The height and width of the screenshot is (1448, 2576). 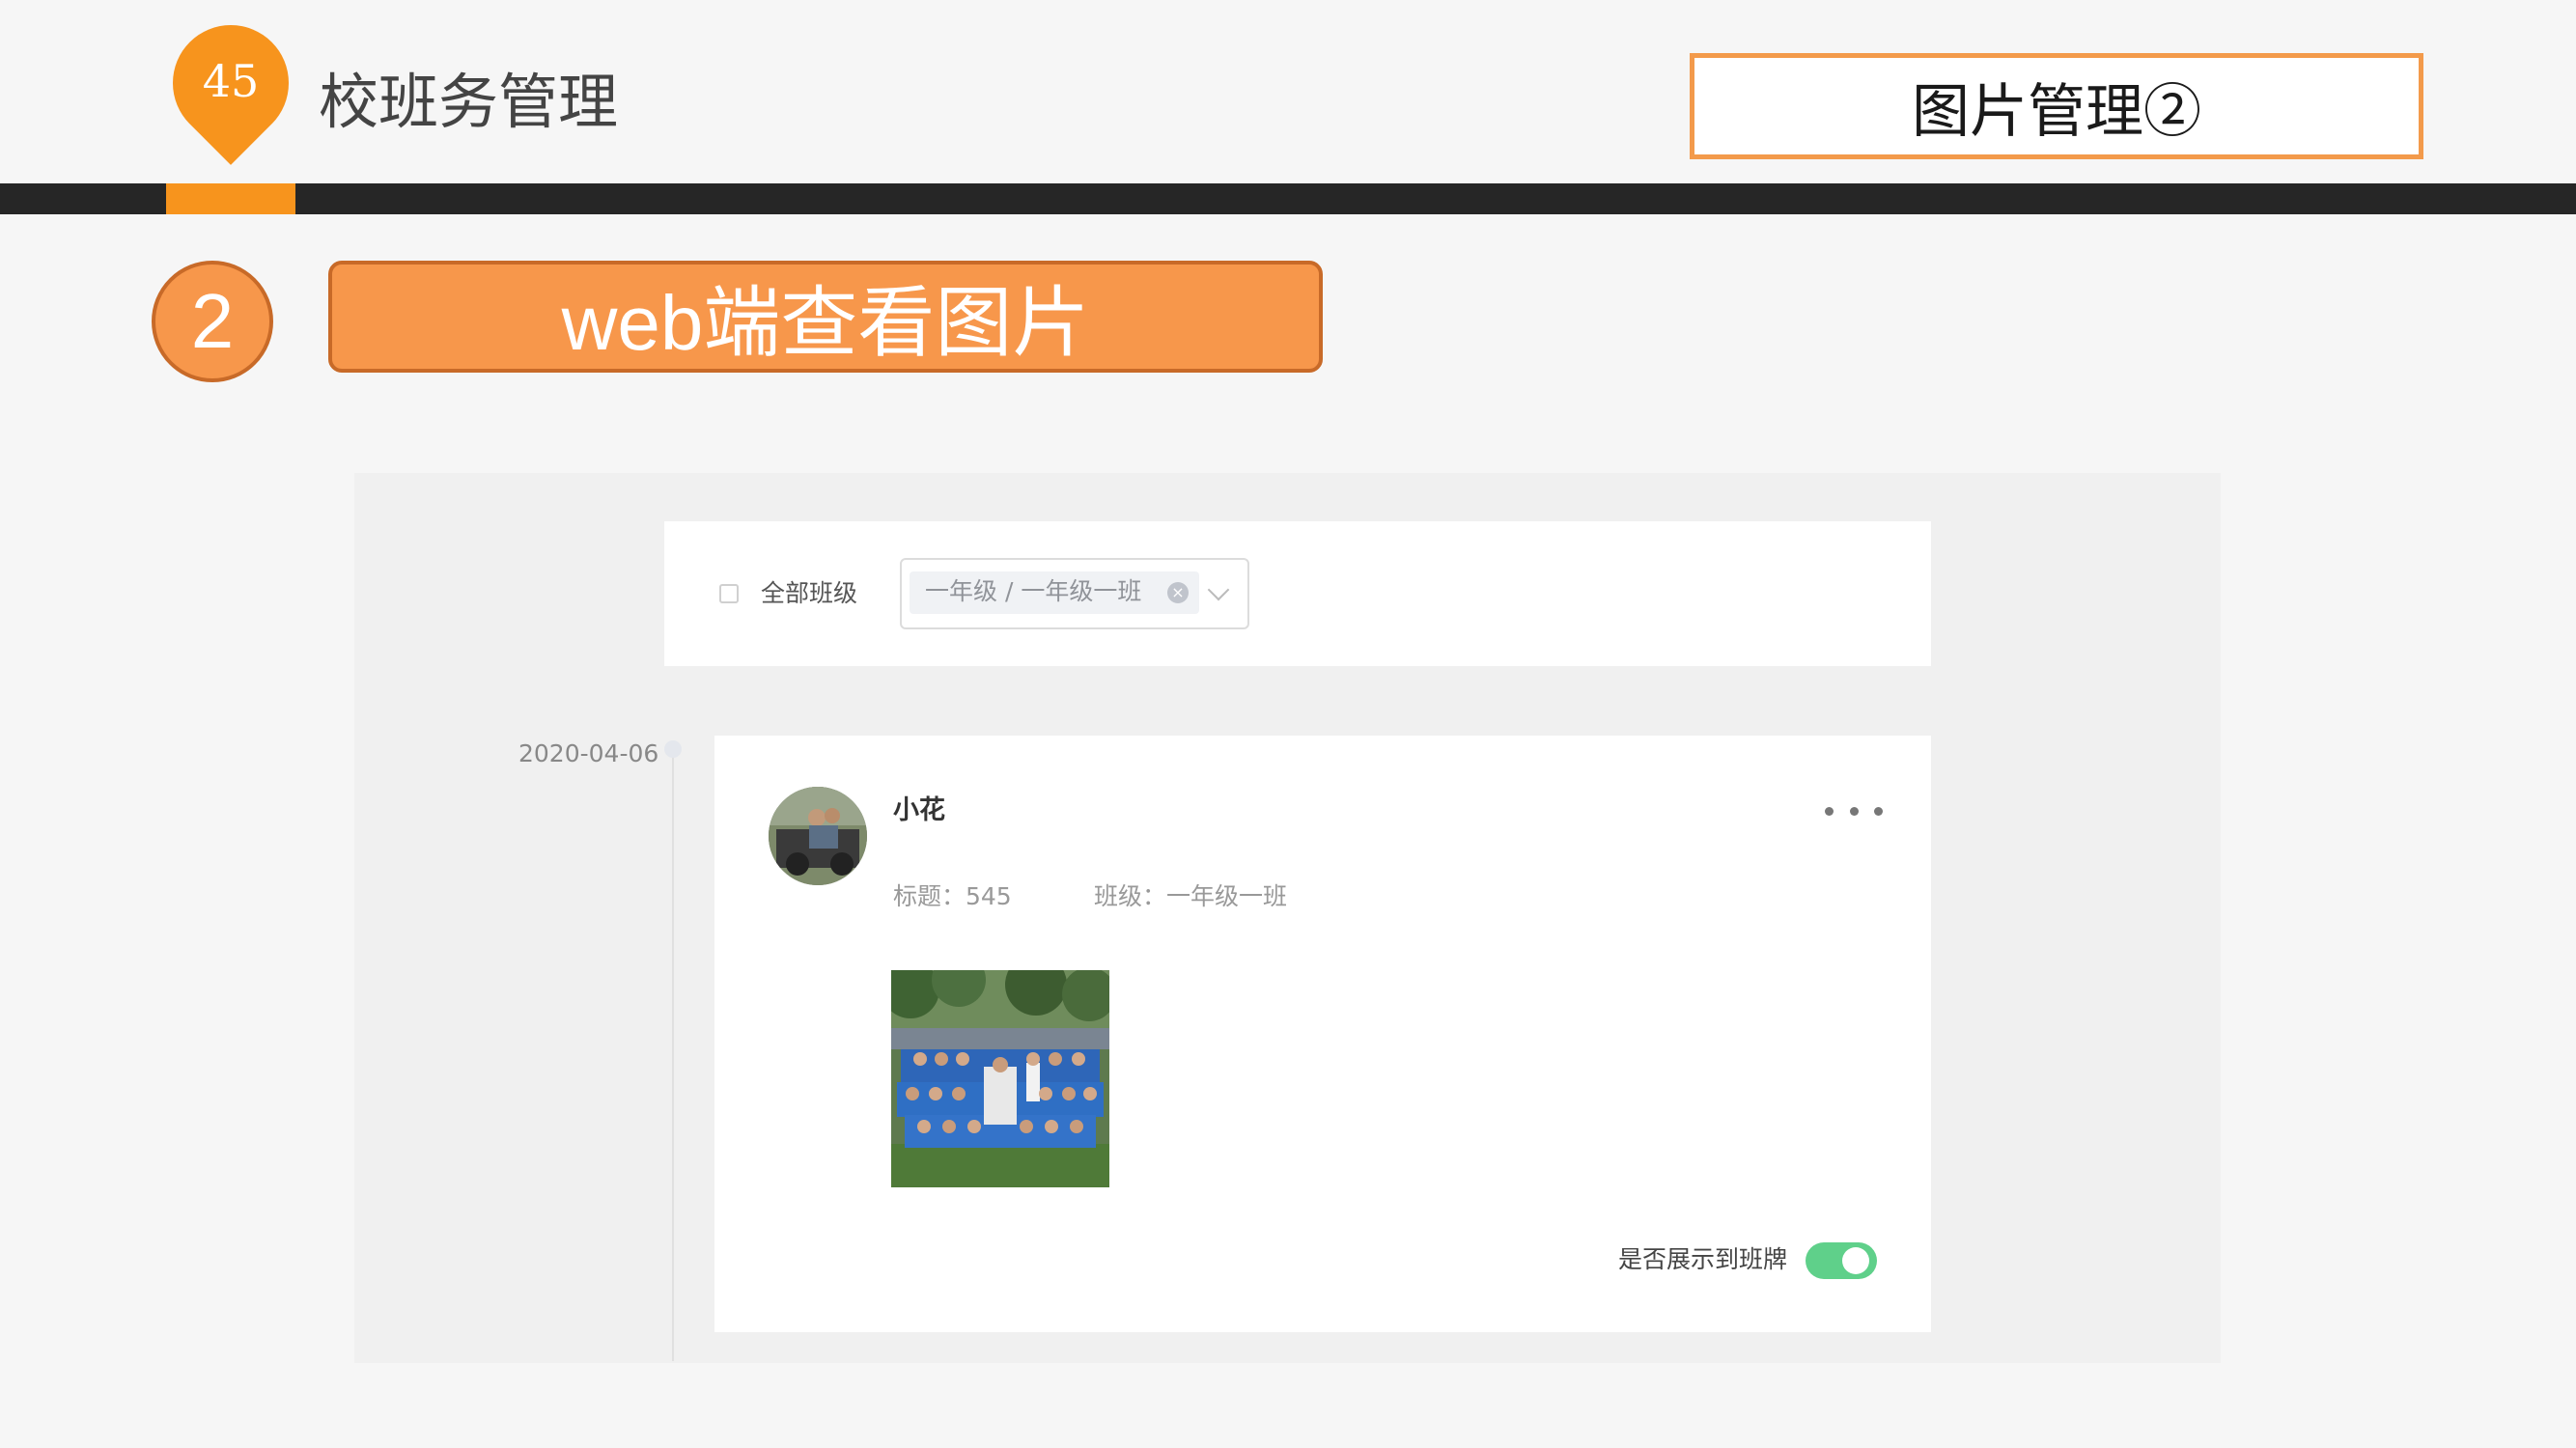 What do you see at coordinates (213, 322) in the screenshot?
I see `step-number-badge: 2` at bounding box center [213, 322].